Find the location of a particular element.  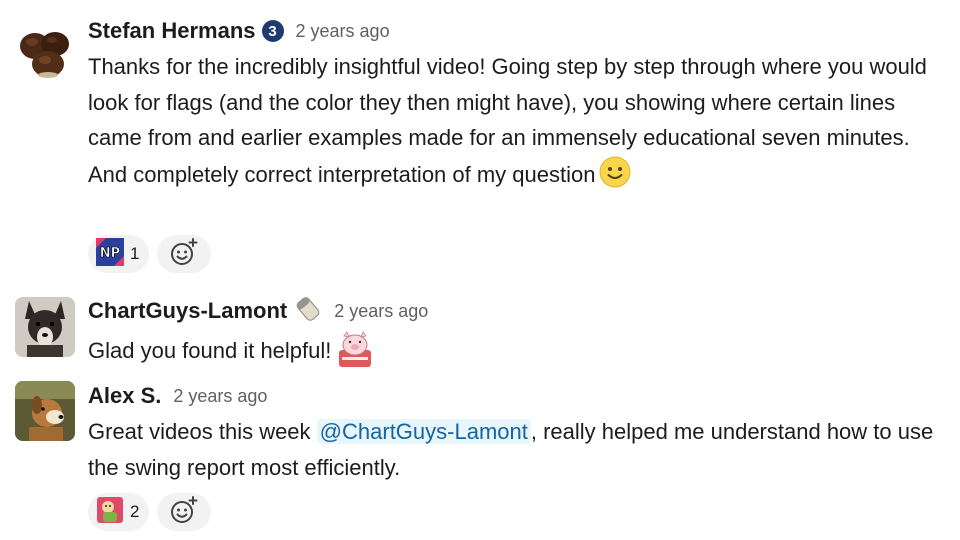

pig-cartoon-emoji is located at coordinates (355, 355).